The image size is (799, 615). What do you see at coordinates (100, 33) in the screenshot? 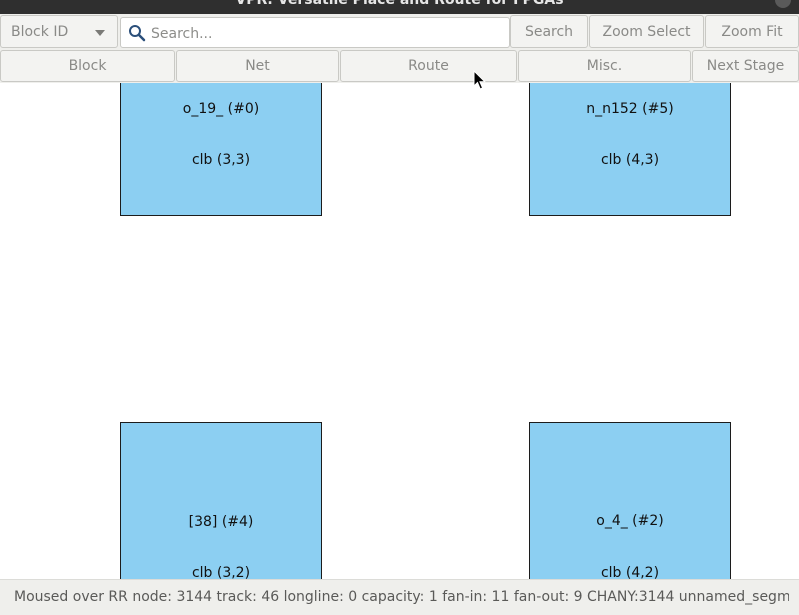
I see `chevron-down-icon` at bounding box center [100, 33].